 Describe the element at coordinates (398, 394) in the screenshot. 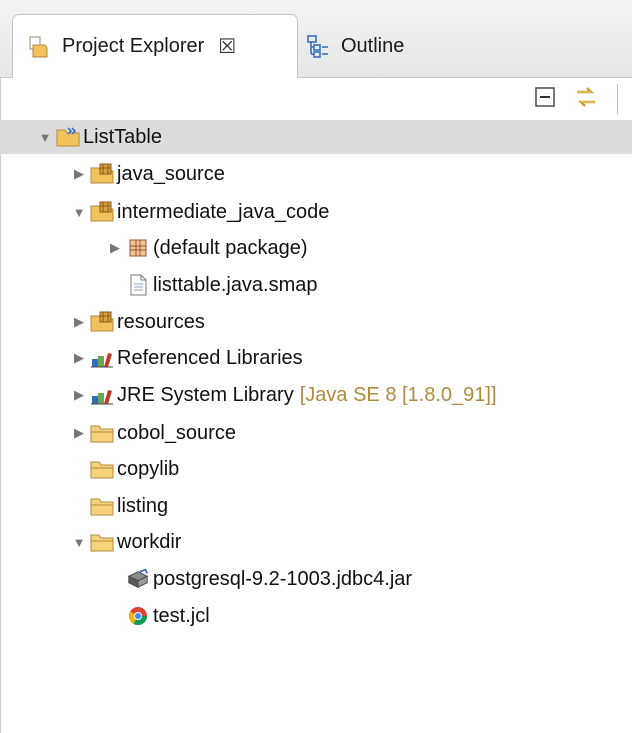

I see `tree-item-decoration: [Java SE 8 [1.8.0_91]]` at that location.